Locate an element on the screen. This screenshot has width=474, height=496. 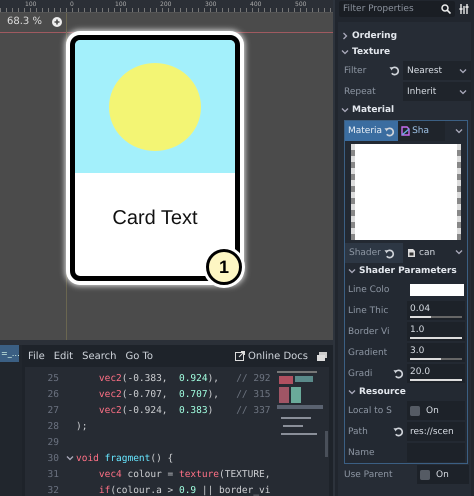
menu-item: File is located at coordinates (36, 356).